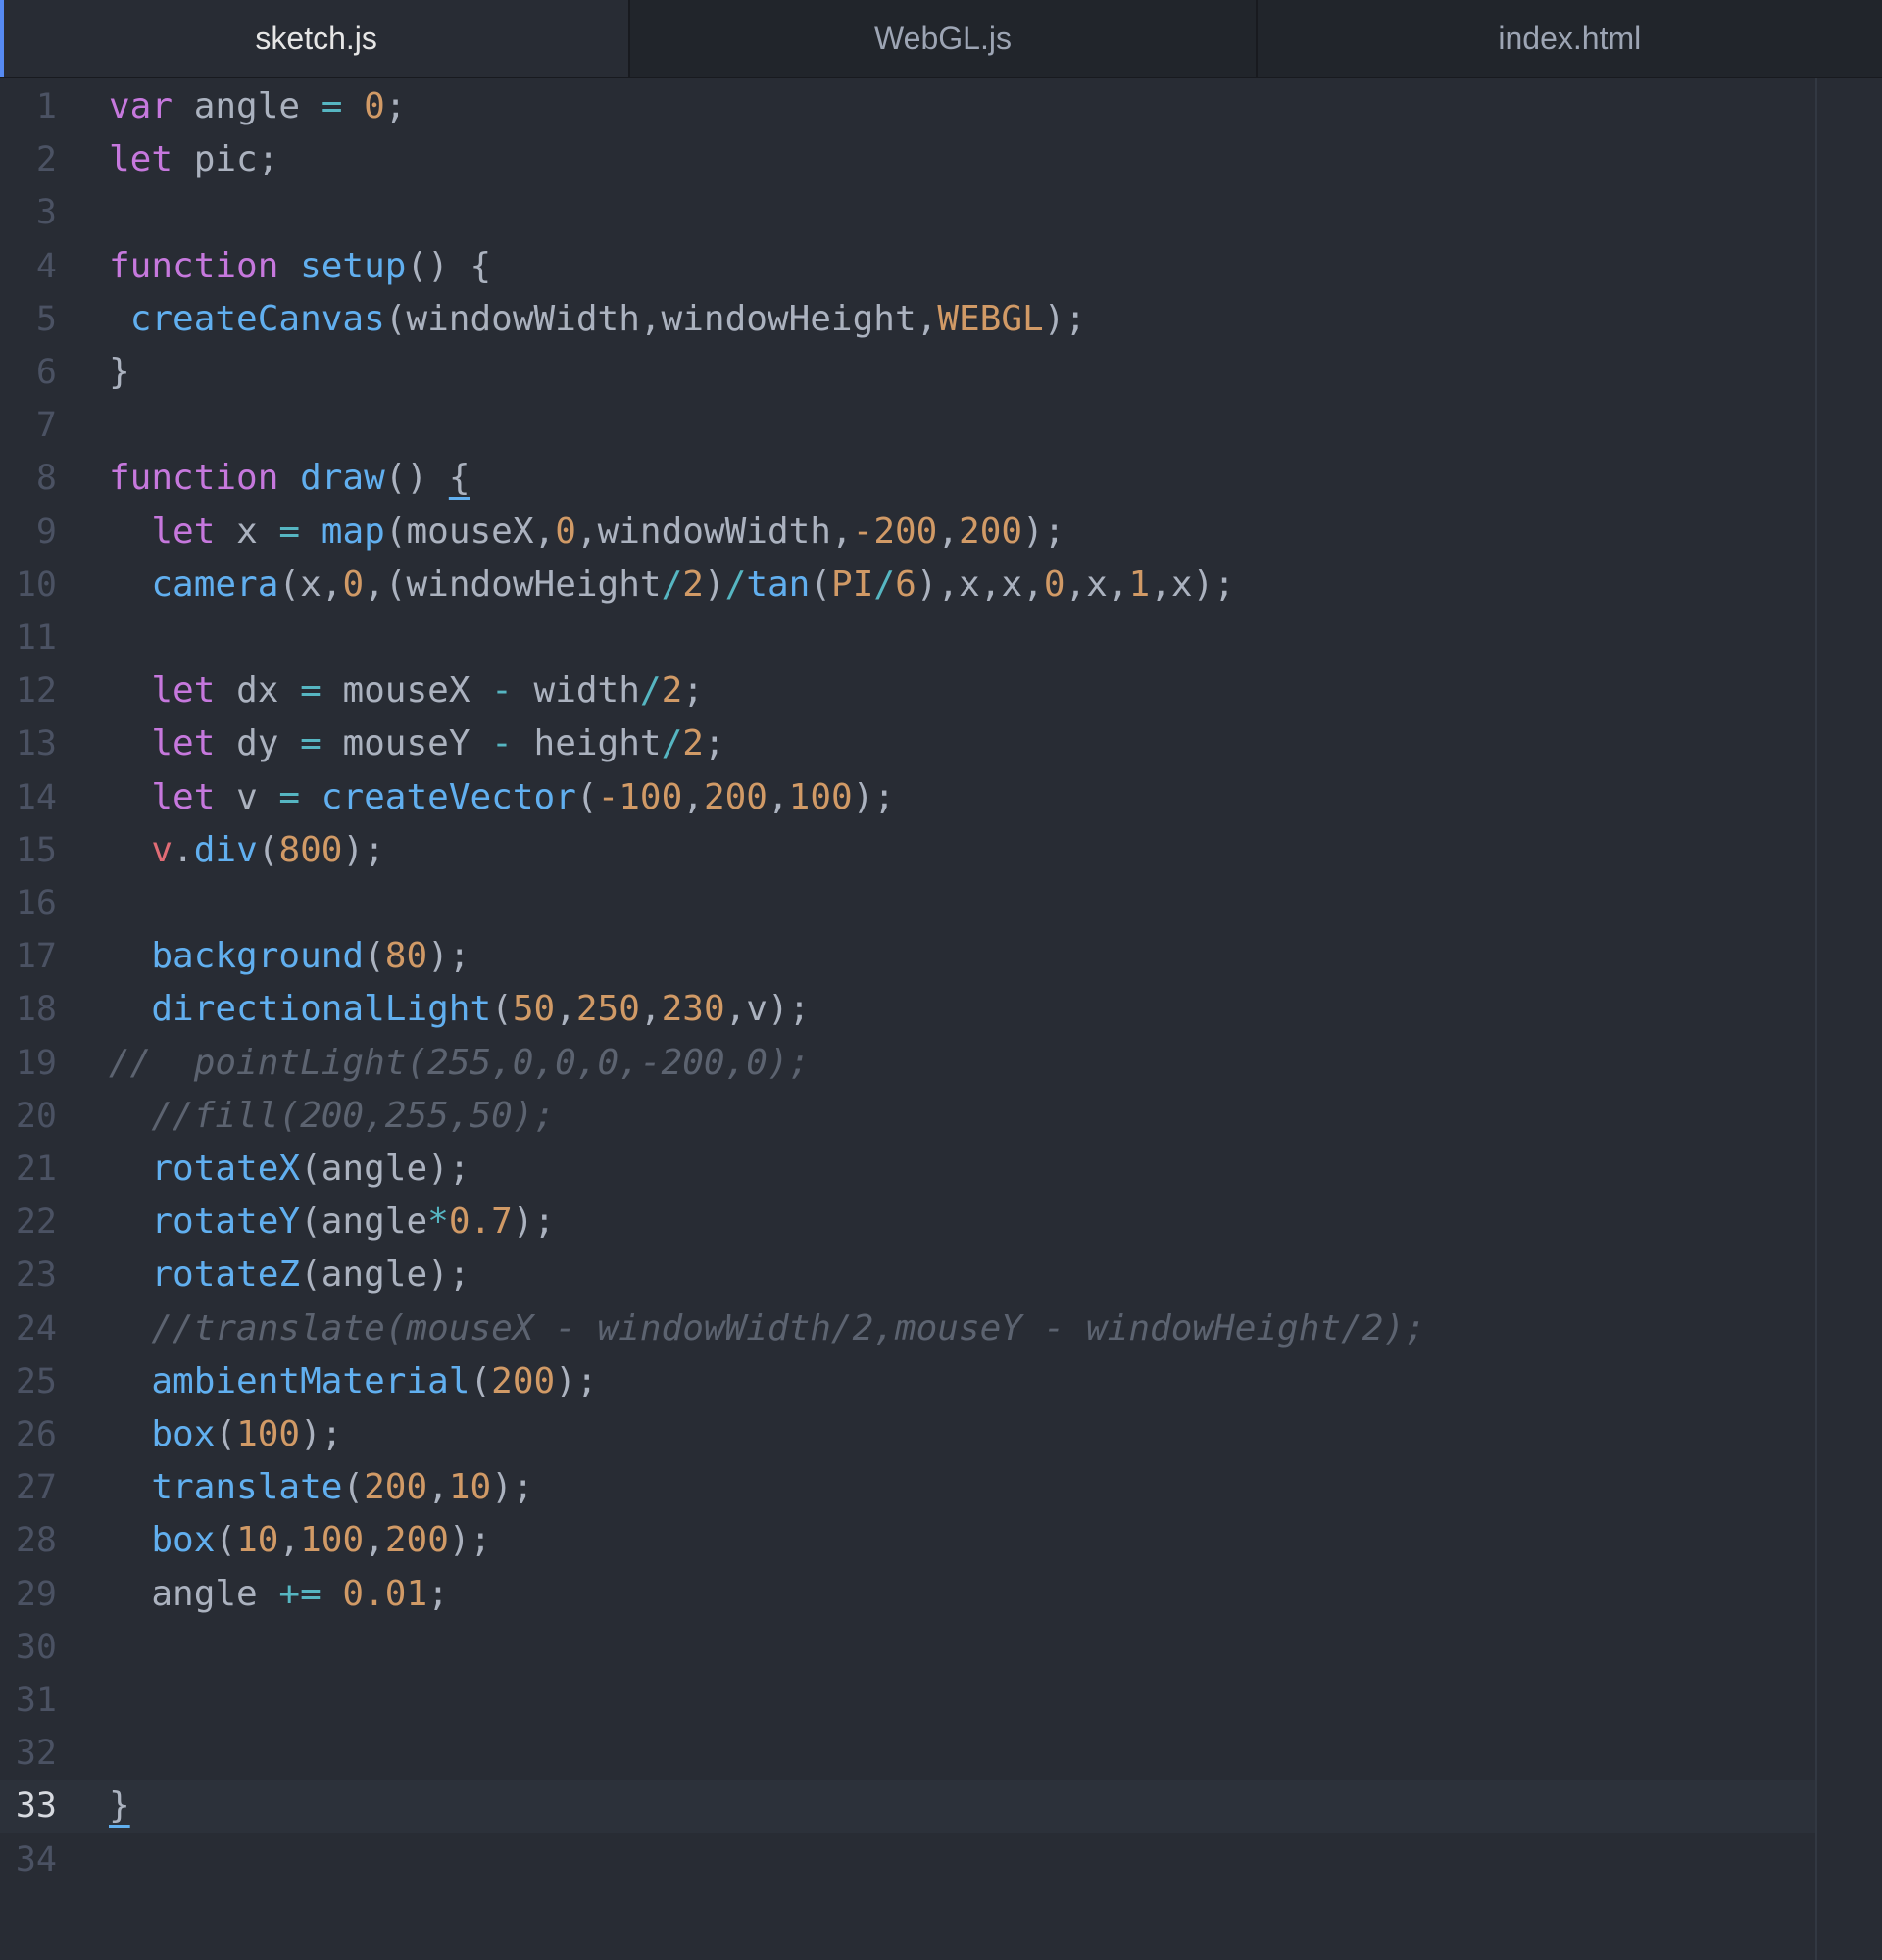 The image size is (1882, 1960). Describe the element at coordinates (908, 743) in the screenshot. I see `code-line: 13 let dy = mouseY - height/2;` at that location.